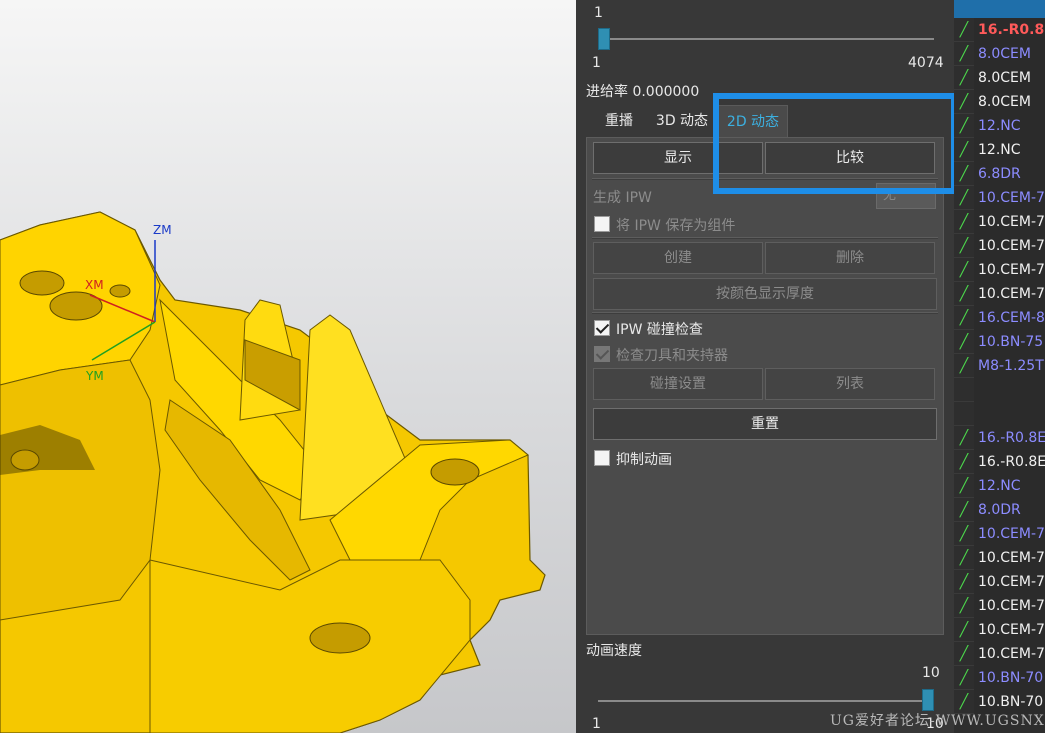  I want to click on watermark: UG爱好者论坛-WWW.UGSNX.COM, so click(937, 721).